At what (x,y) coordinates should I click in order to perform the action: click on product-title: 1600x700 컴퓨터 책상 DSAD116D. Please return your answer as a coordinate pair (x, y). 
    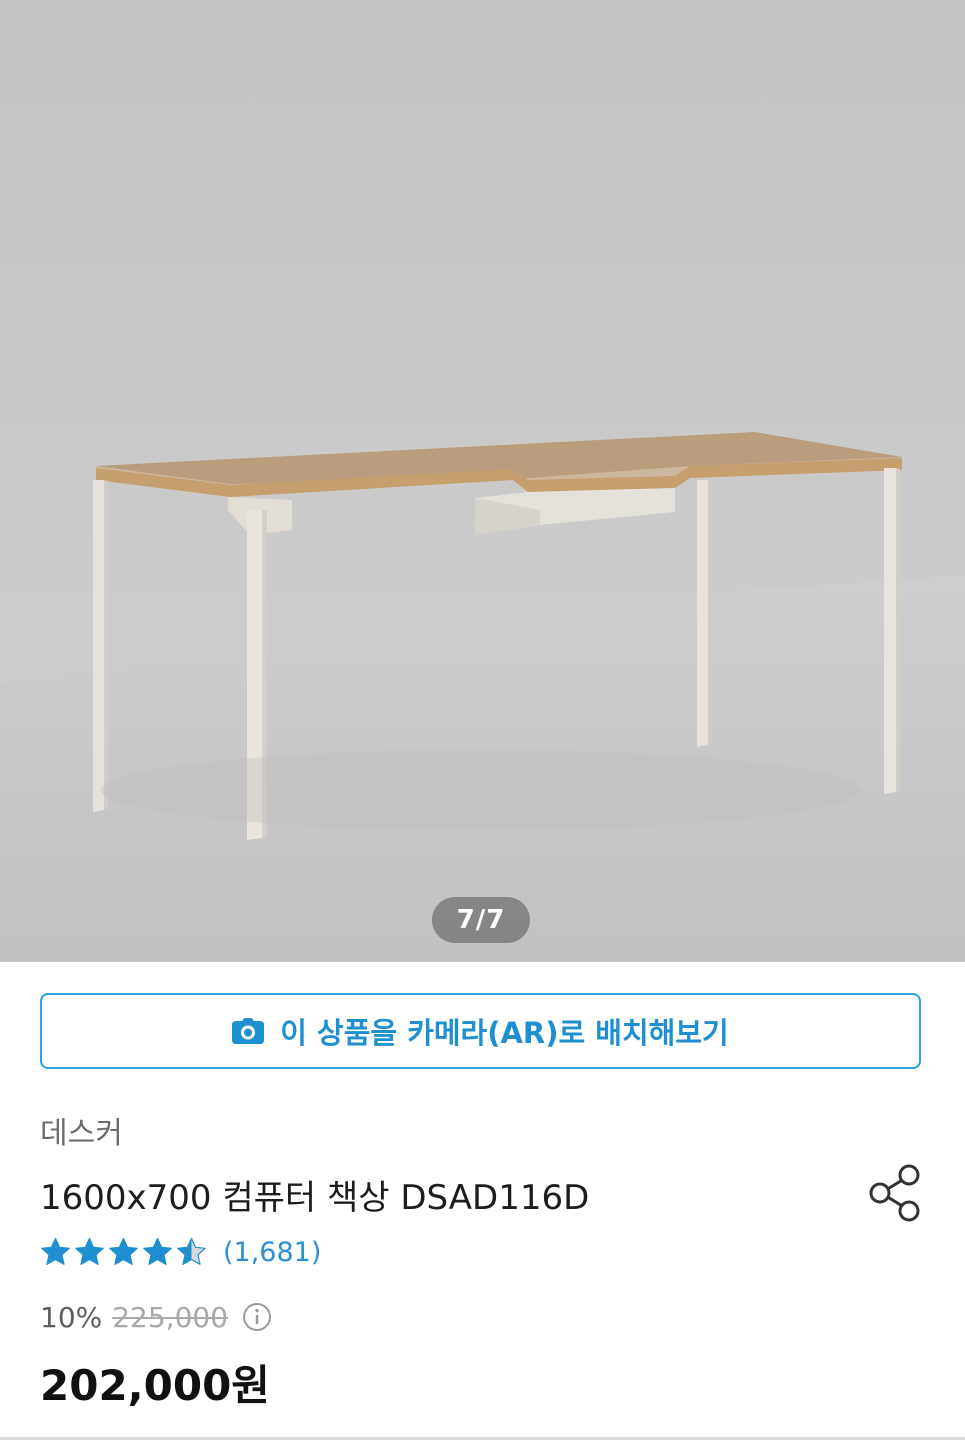
    Looking at the image, I should click on (315, 1198).